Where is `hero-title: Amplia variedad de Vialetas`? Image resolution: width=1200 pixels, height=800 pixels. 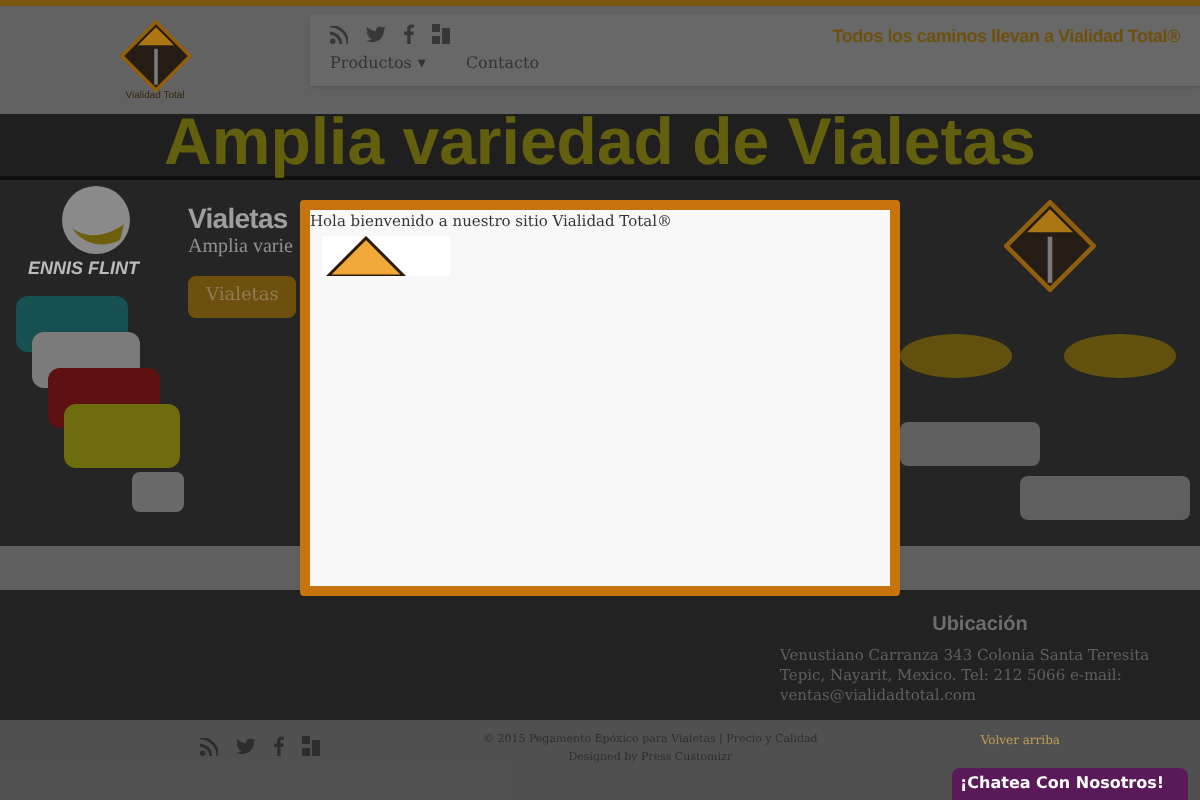
hero-title: Amplia variedad de Vialetas is located at coordinates (600, 144).